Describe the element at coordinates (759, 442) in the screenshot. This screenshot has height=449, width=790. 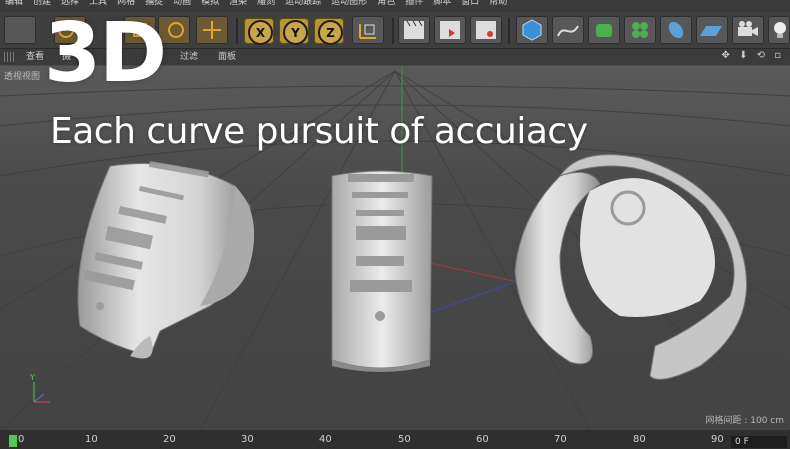
I see `current-frame-field: 0 F` at that location.